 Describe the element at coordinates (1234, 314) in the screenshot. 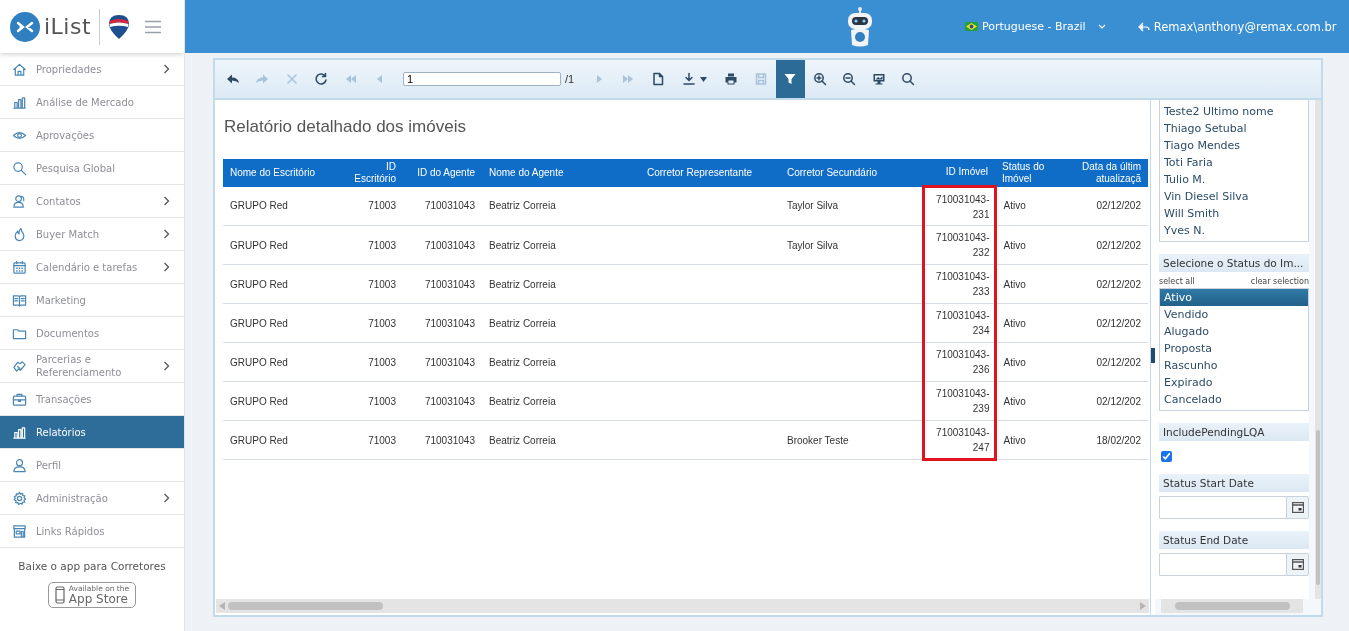

I see `list-option: Vendido` at that location.